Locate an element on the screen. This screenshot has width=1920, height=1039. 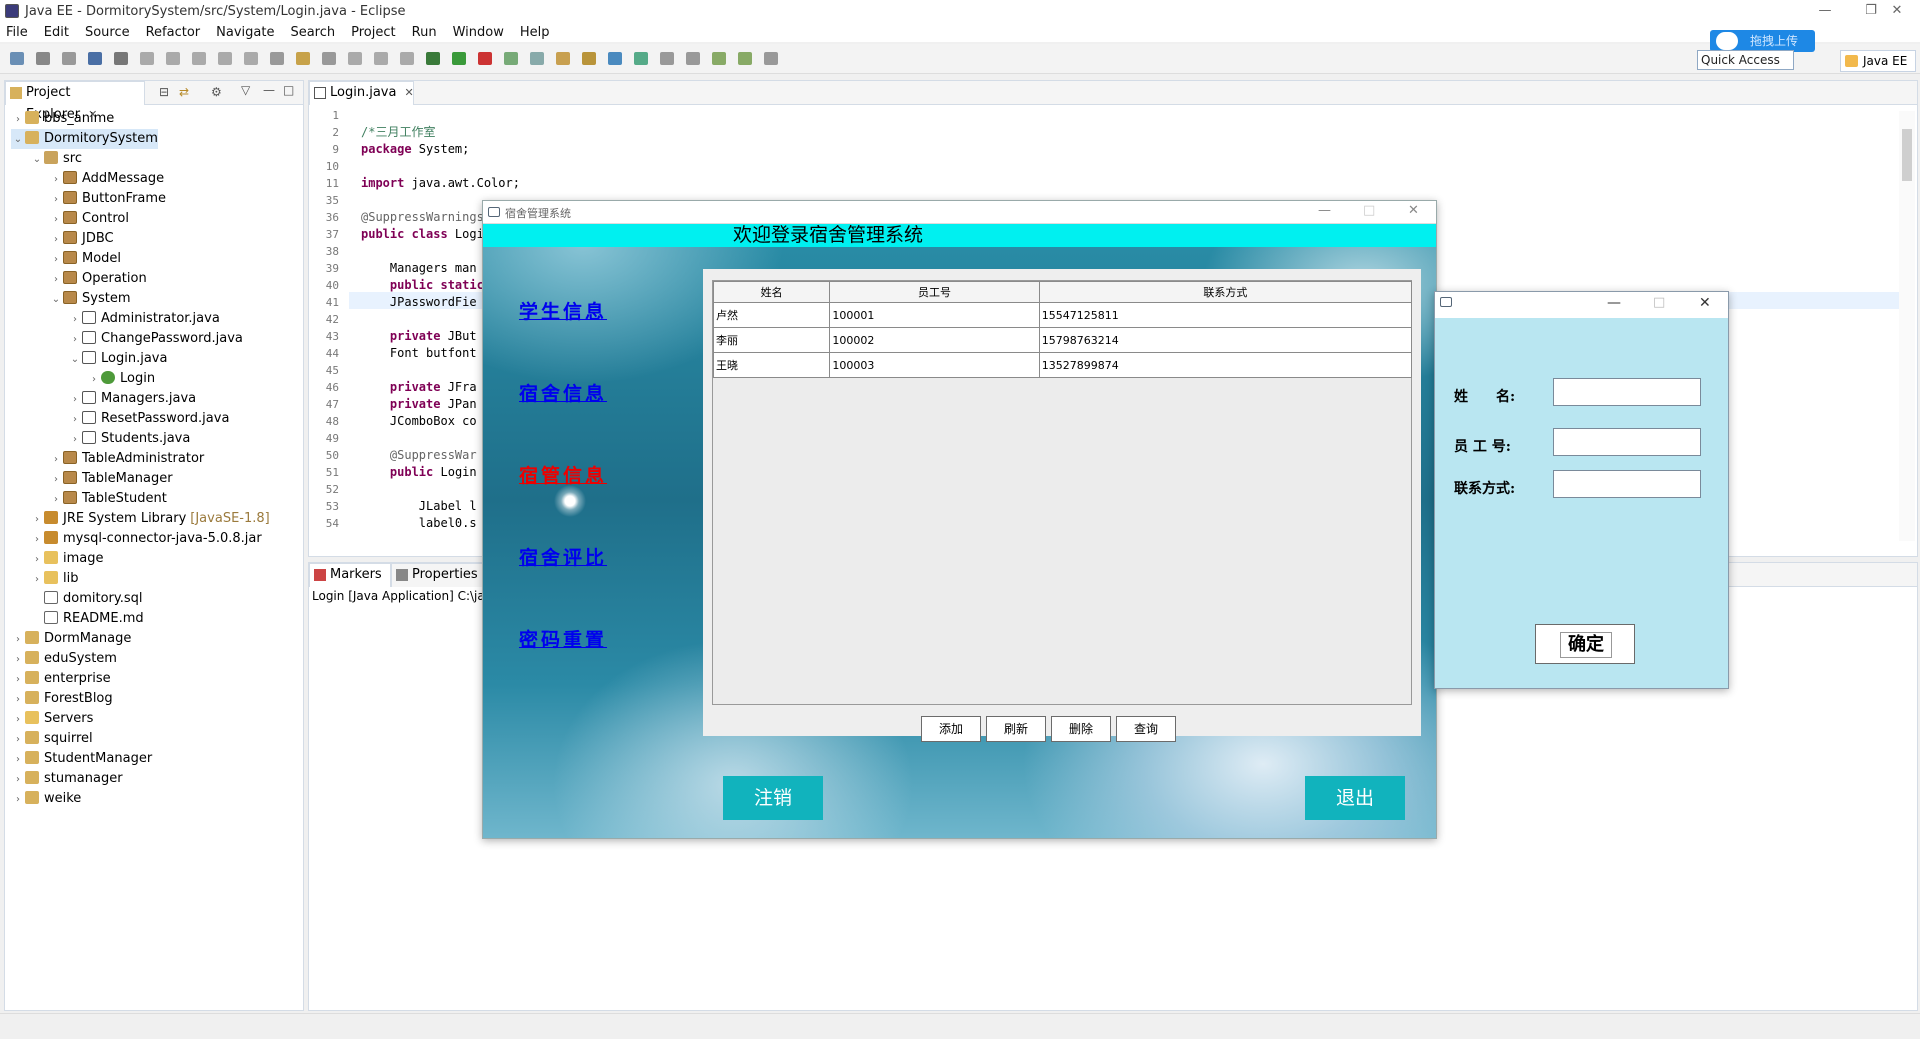
tree-item: › mysql-connector-java-5.0.8.jar is located at coordinates (146, 539).